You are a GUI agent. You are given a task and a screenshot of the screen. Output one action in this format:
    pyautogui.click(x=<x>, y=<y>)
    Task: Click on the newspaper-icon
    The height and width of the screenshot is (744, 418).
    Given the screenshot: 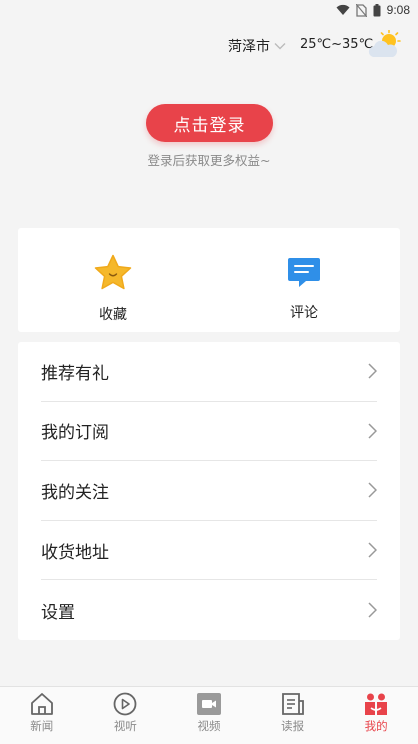 What is the action you would take?
    pyautogui.click(x=292, y=704)
    